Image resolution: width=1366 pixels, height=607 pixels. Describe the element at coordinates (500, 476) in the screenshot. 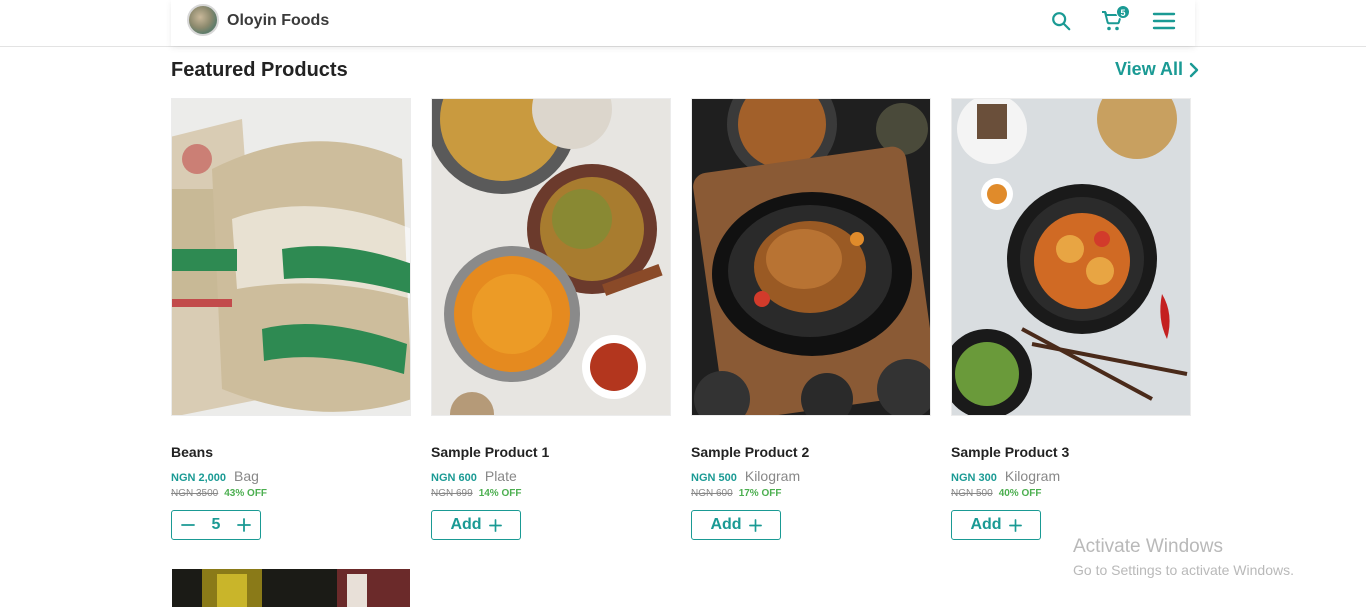

I see `product-unit: Plate` at that location.